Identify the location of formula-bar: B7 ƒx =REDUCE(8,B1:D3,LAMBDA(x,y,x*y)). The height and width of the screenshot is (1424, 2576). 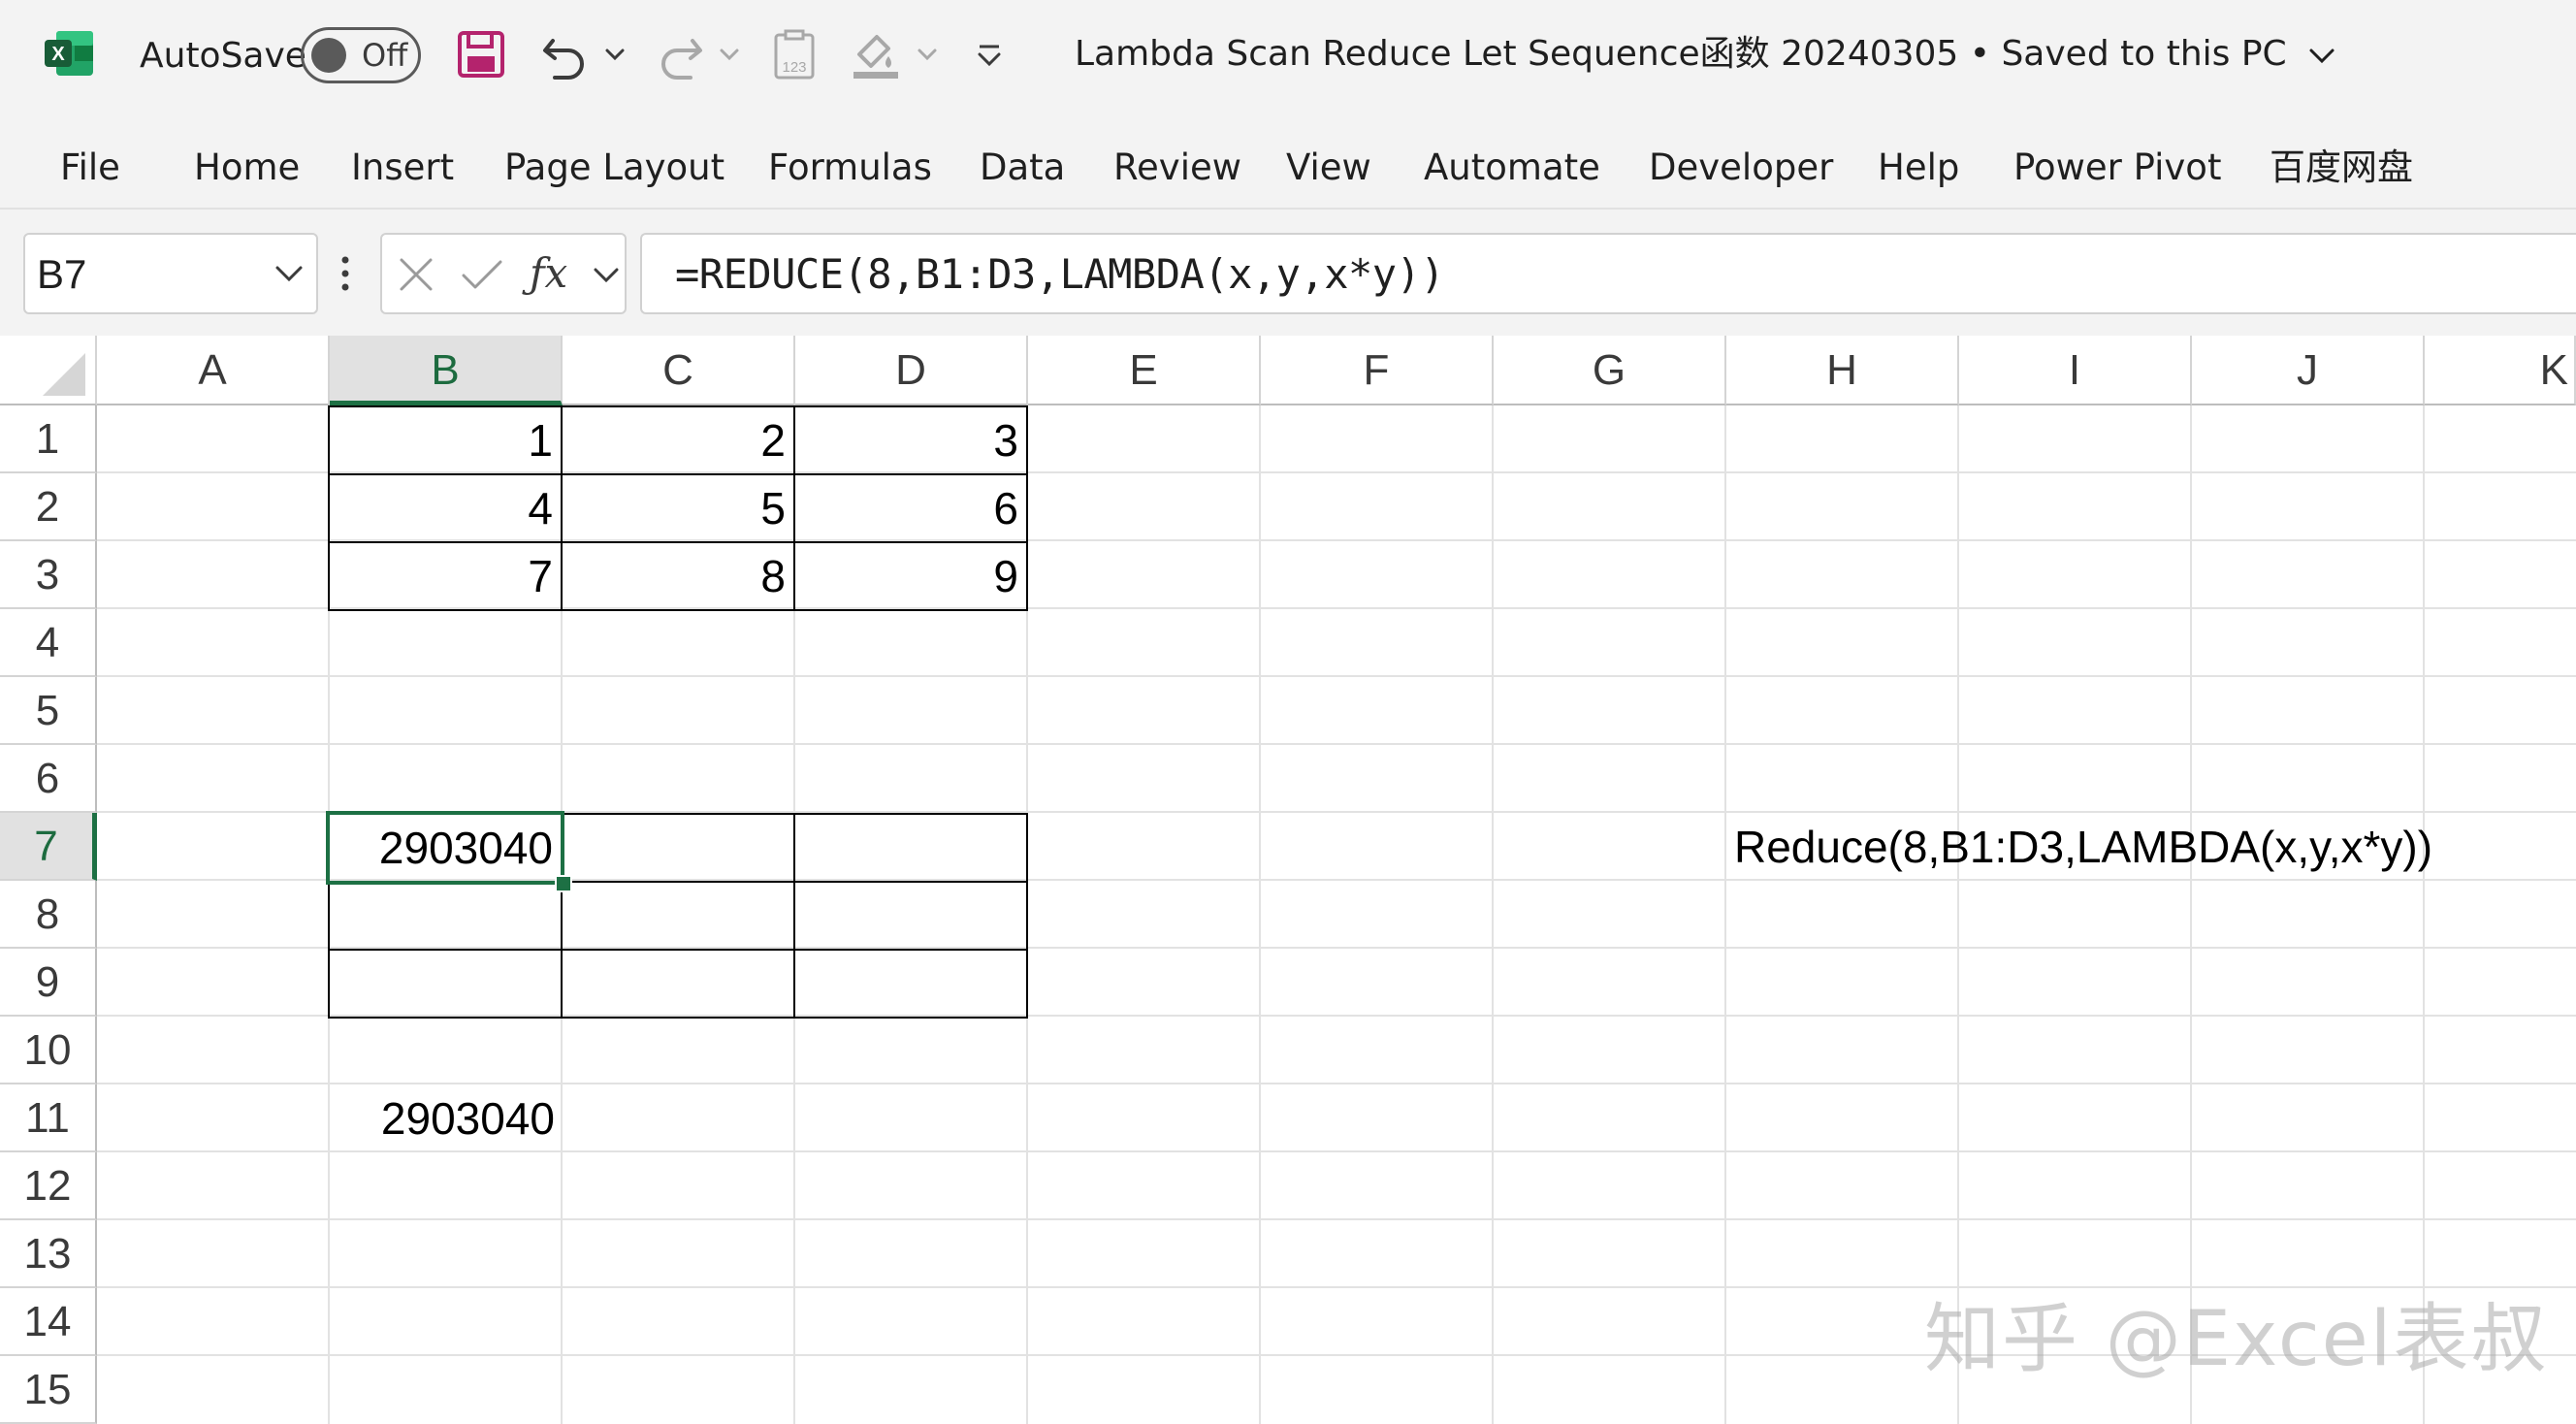
(1288, 273).